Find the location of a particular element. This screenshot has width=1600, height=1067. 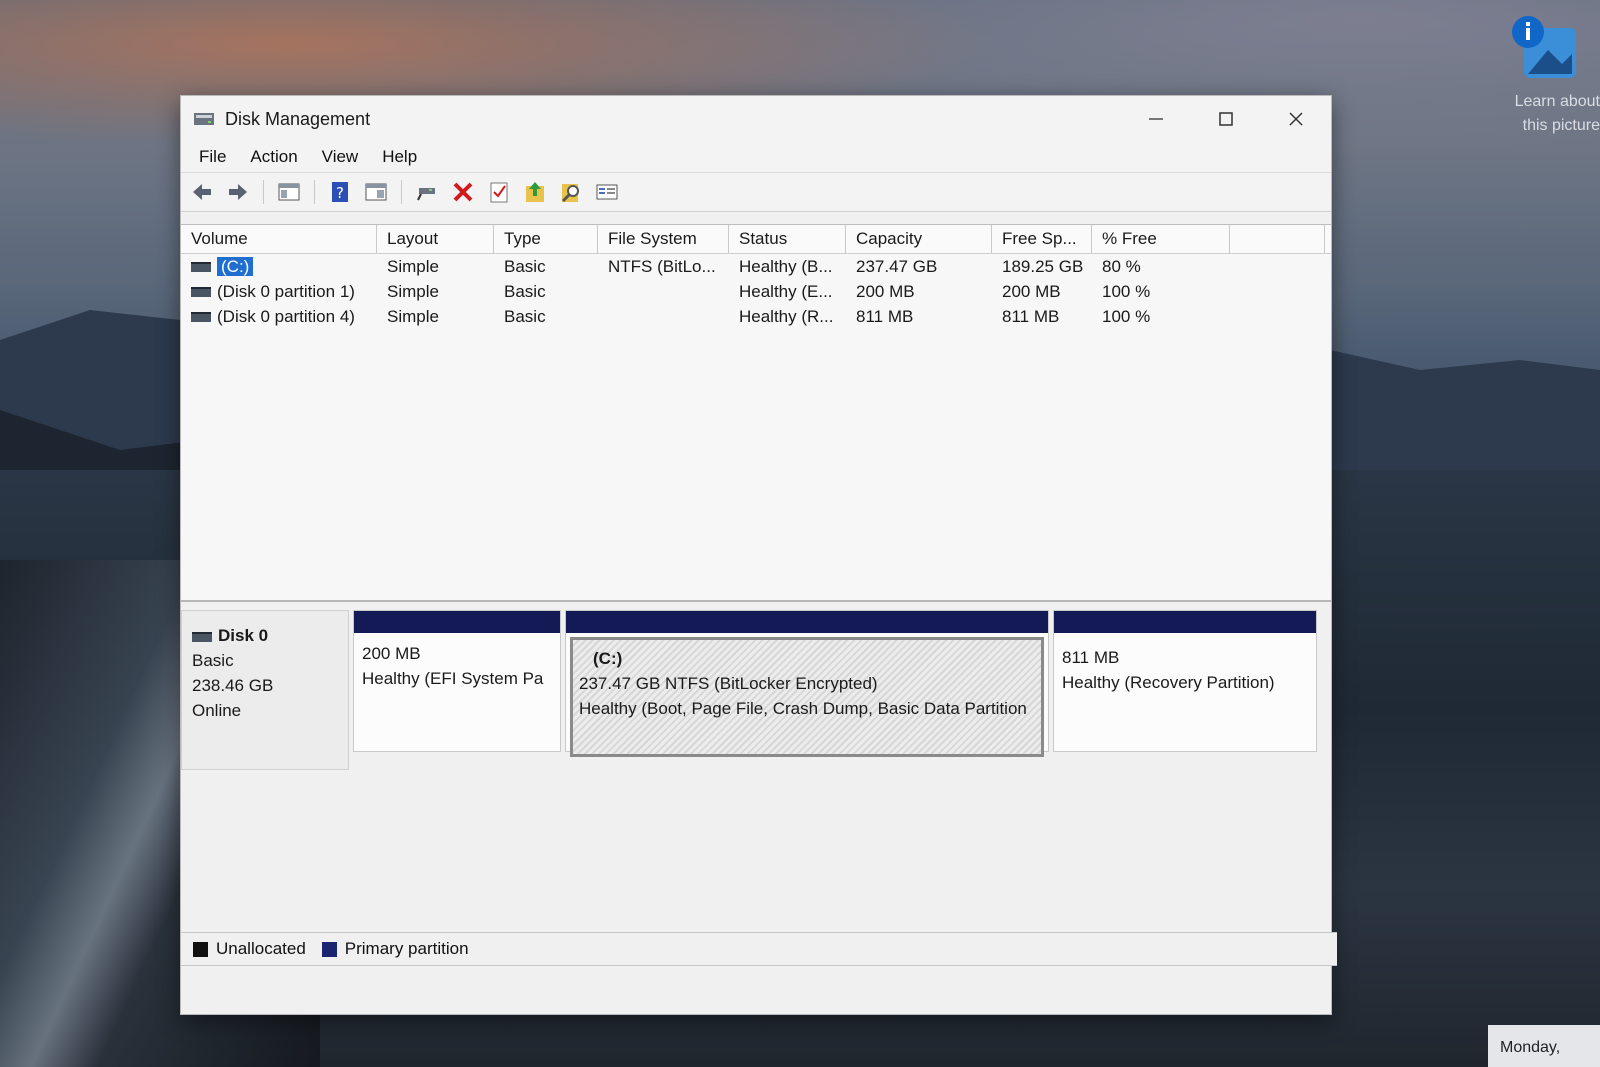

disk-management-app-icon is located at coordinates (204, 119).